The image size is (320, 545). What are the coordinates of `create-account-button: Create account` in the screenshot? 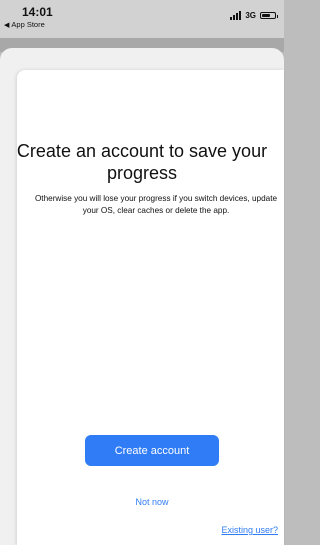 It's located at (152, 450).